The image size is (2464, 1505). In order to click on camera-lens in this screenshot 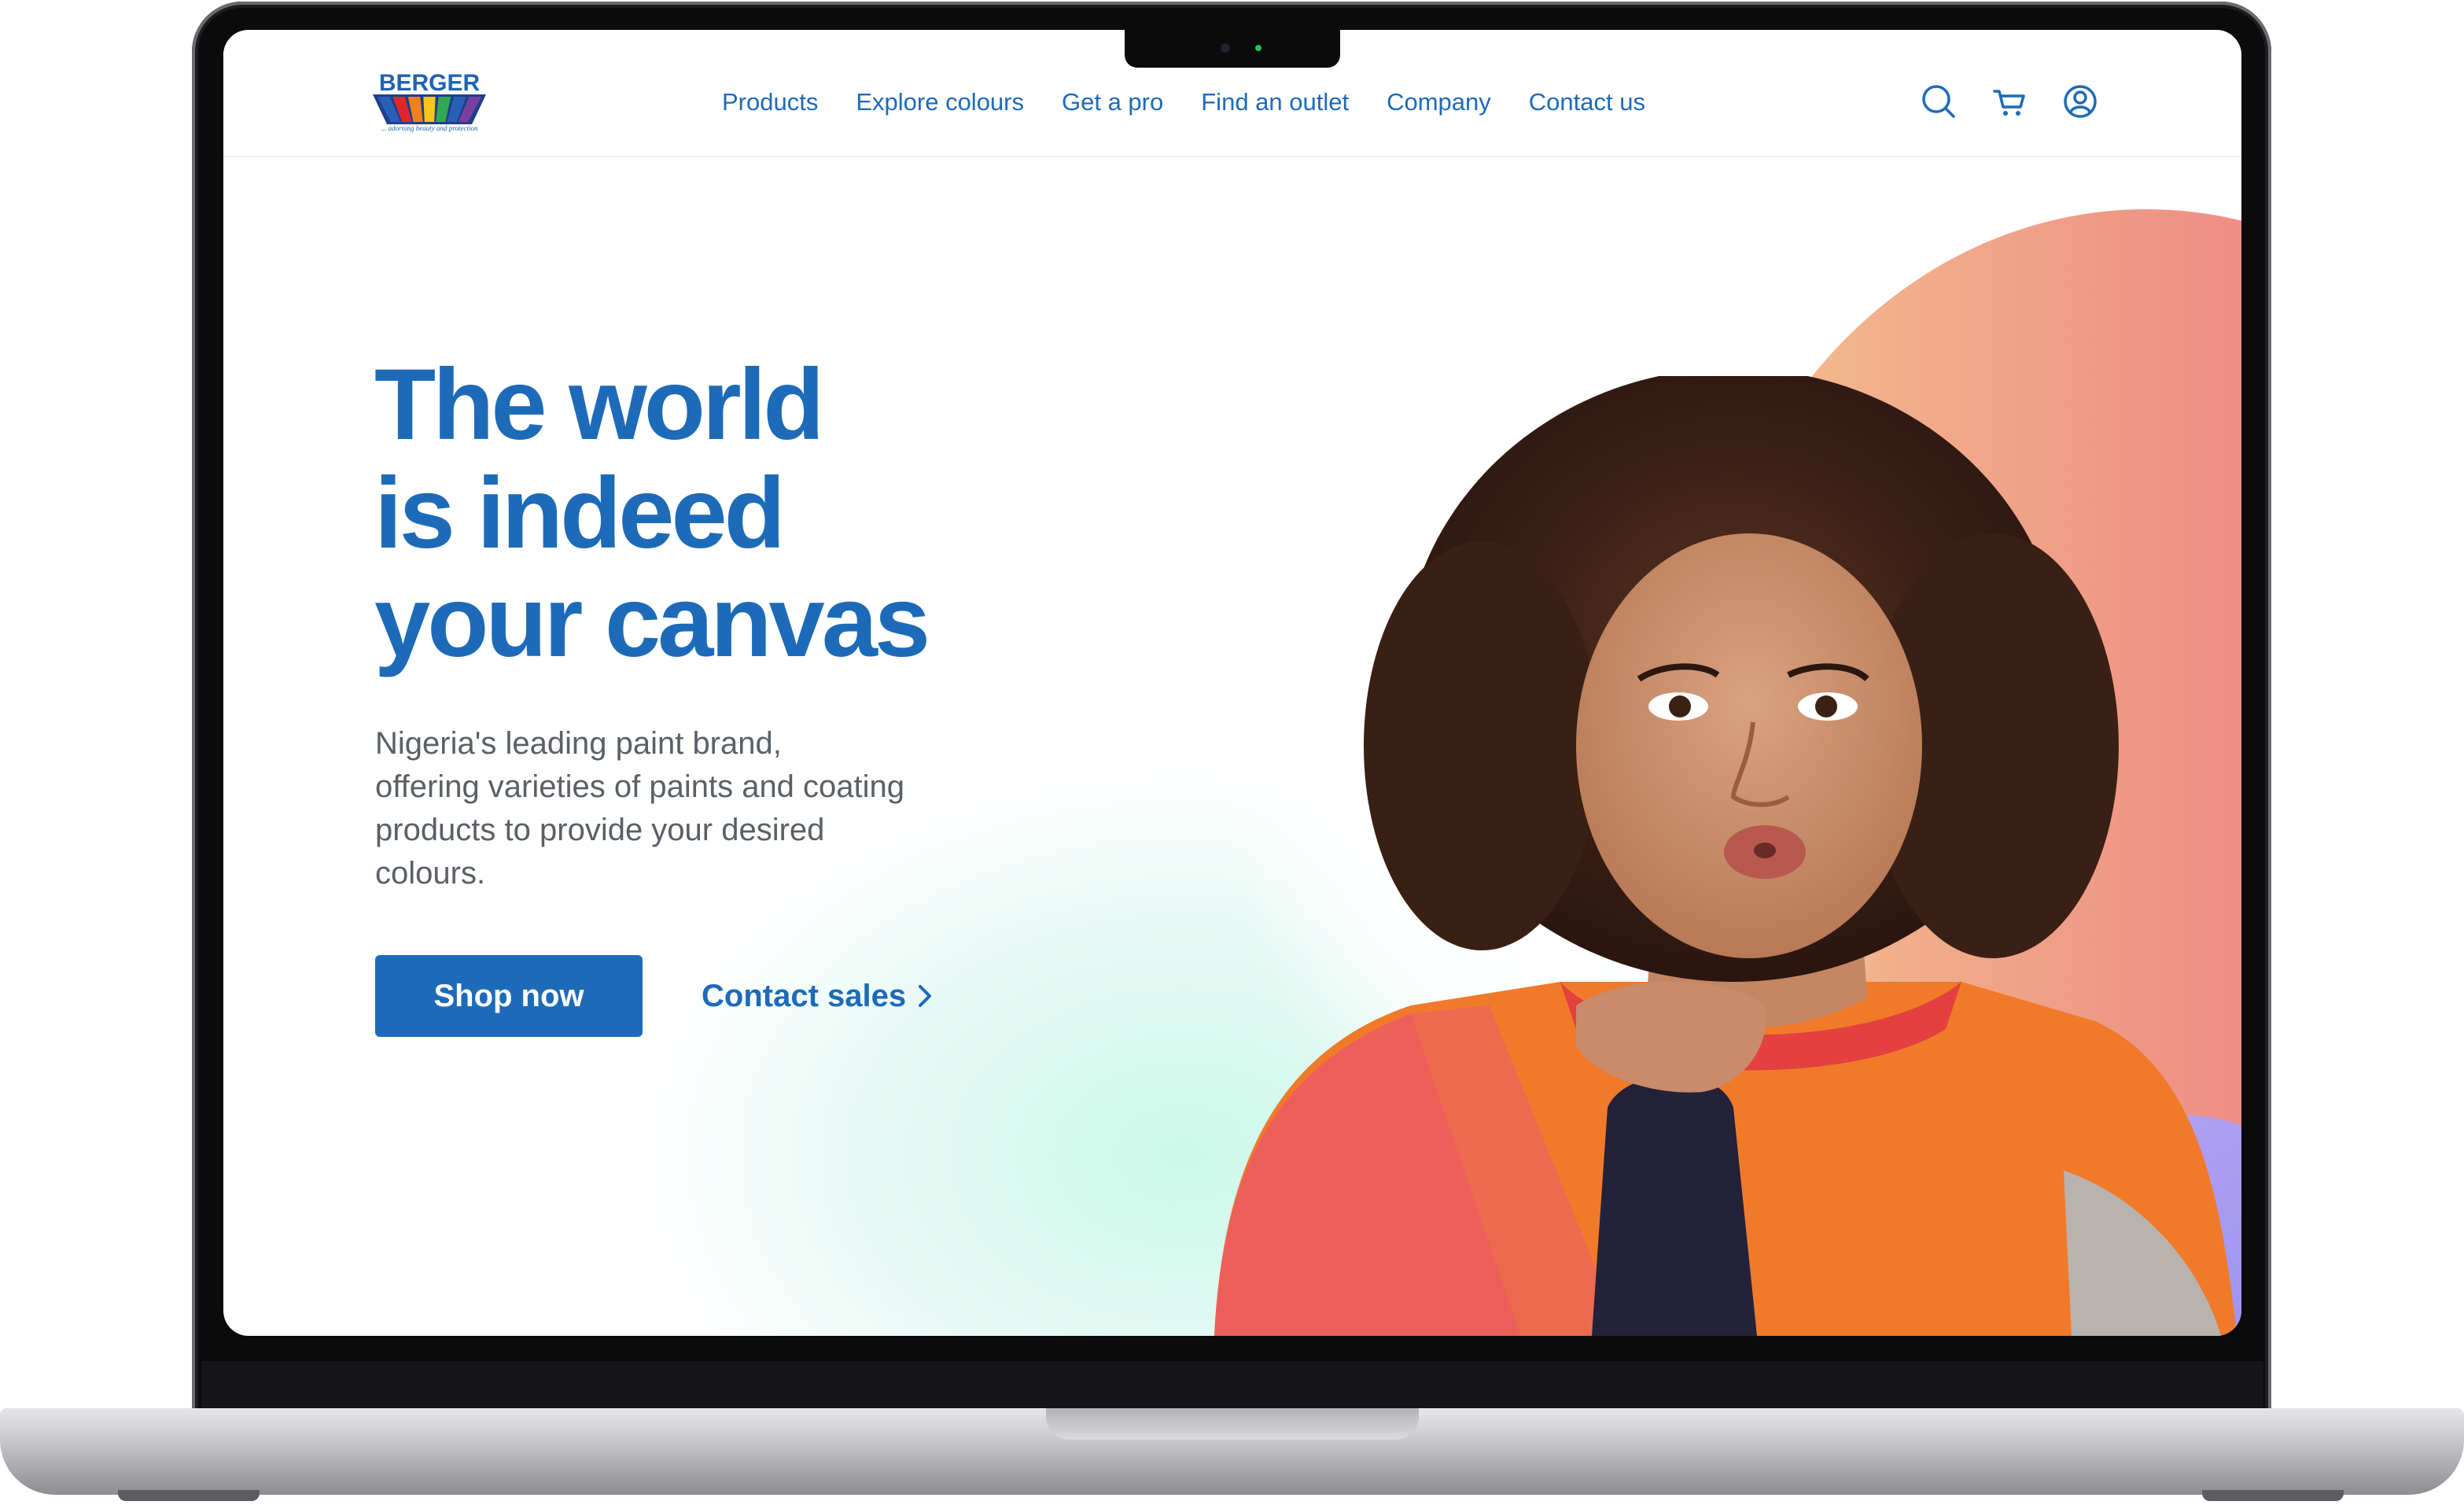, I will do `click(1225, 48)`.